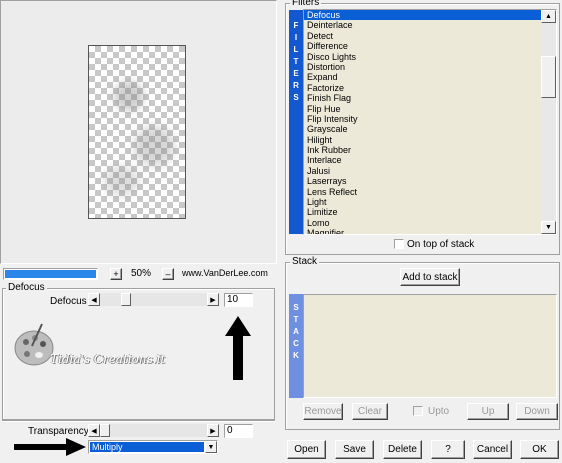 The image size is (562, 463). I want to click on filter-list-item: Flip Hue, so click(422, 109).